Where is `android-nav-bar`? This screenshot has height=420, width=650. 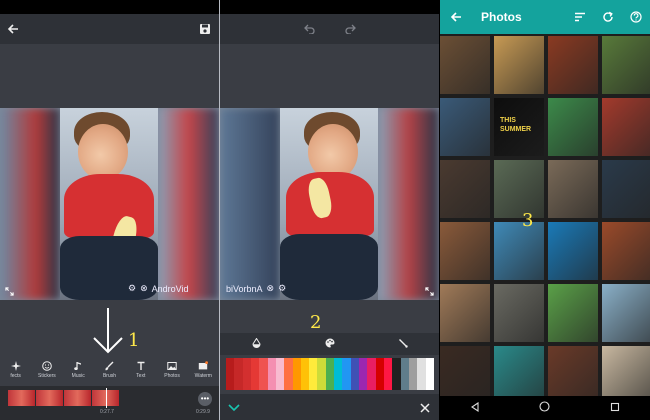
android-nav-bar is located at coordinates (545, 408).